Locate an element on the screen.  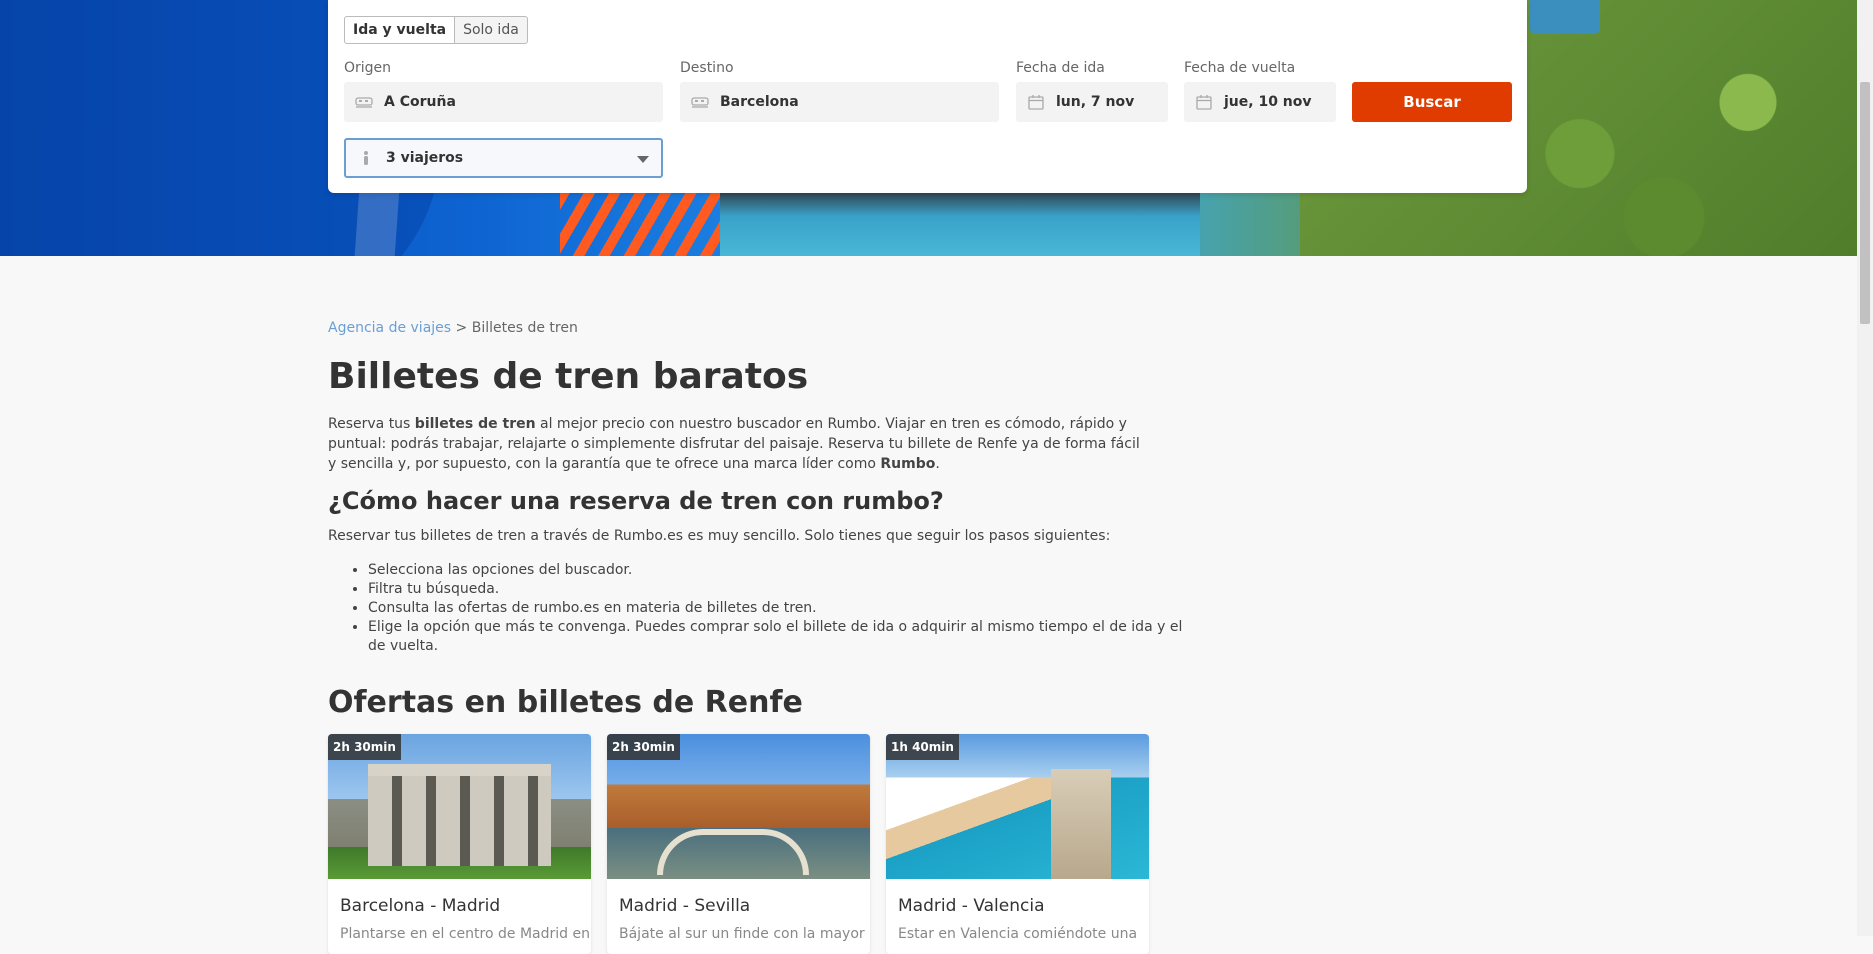
list-item: Filtra tu búsqueda. is located at coordinates (778, 589).